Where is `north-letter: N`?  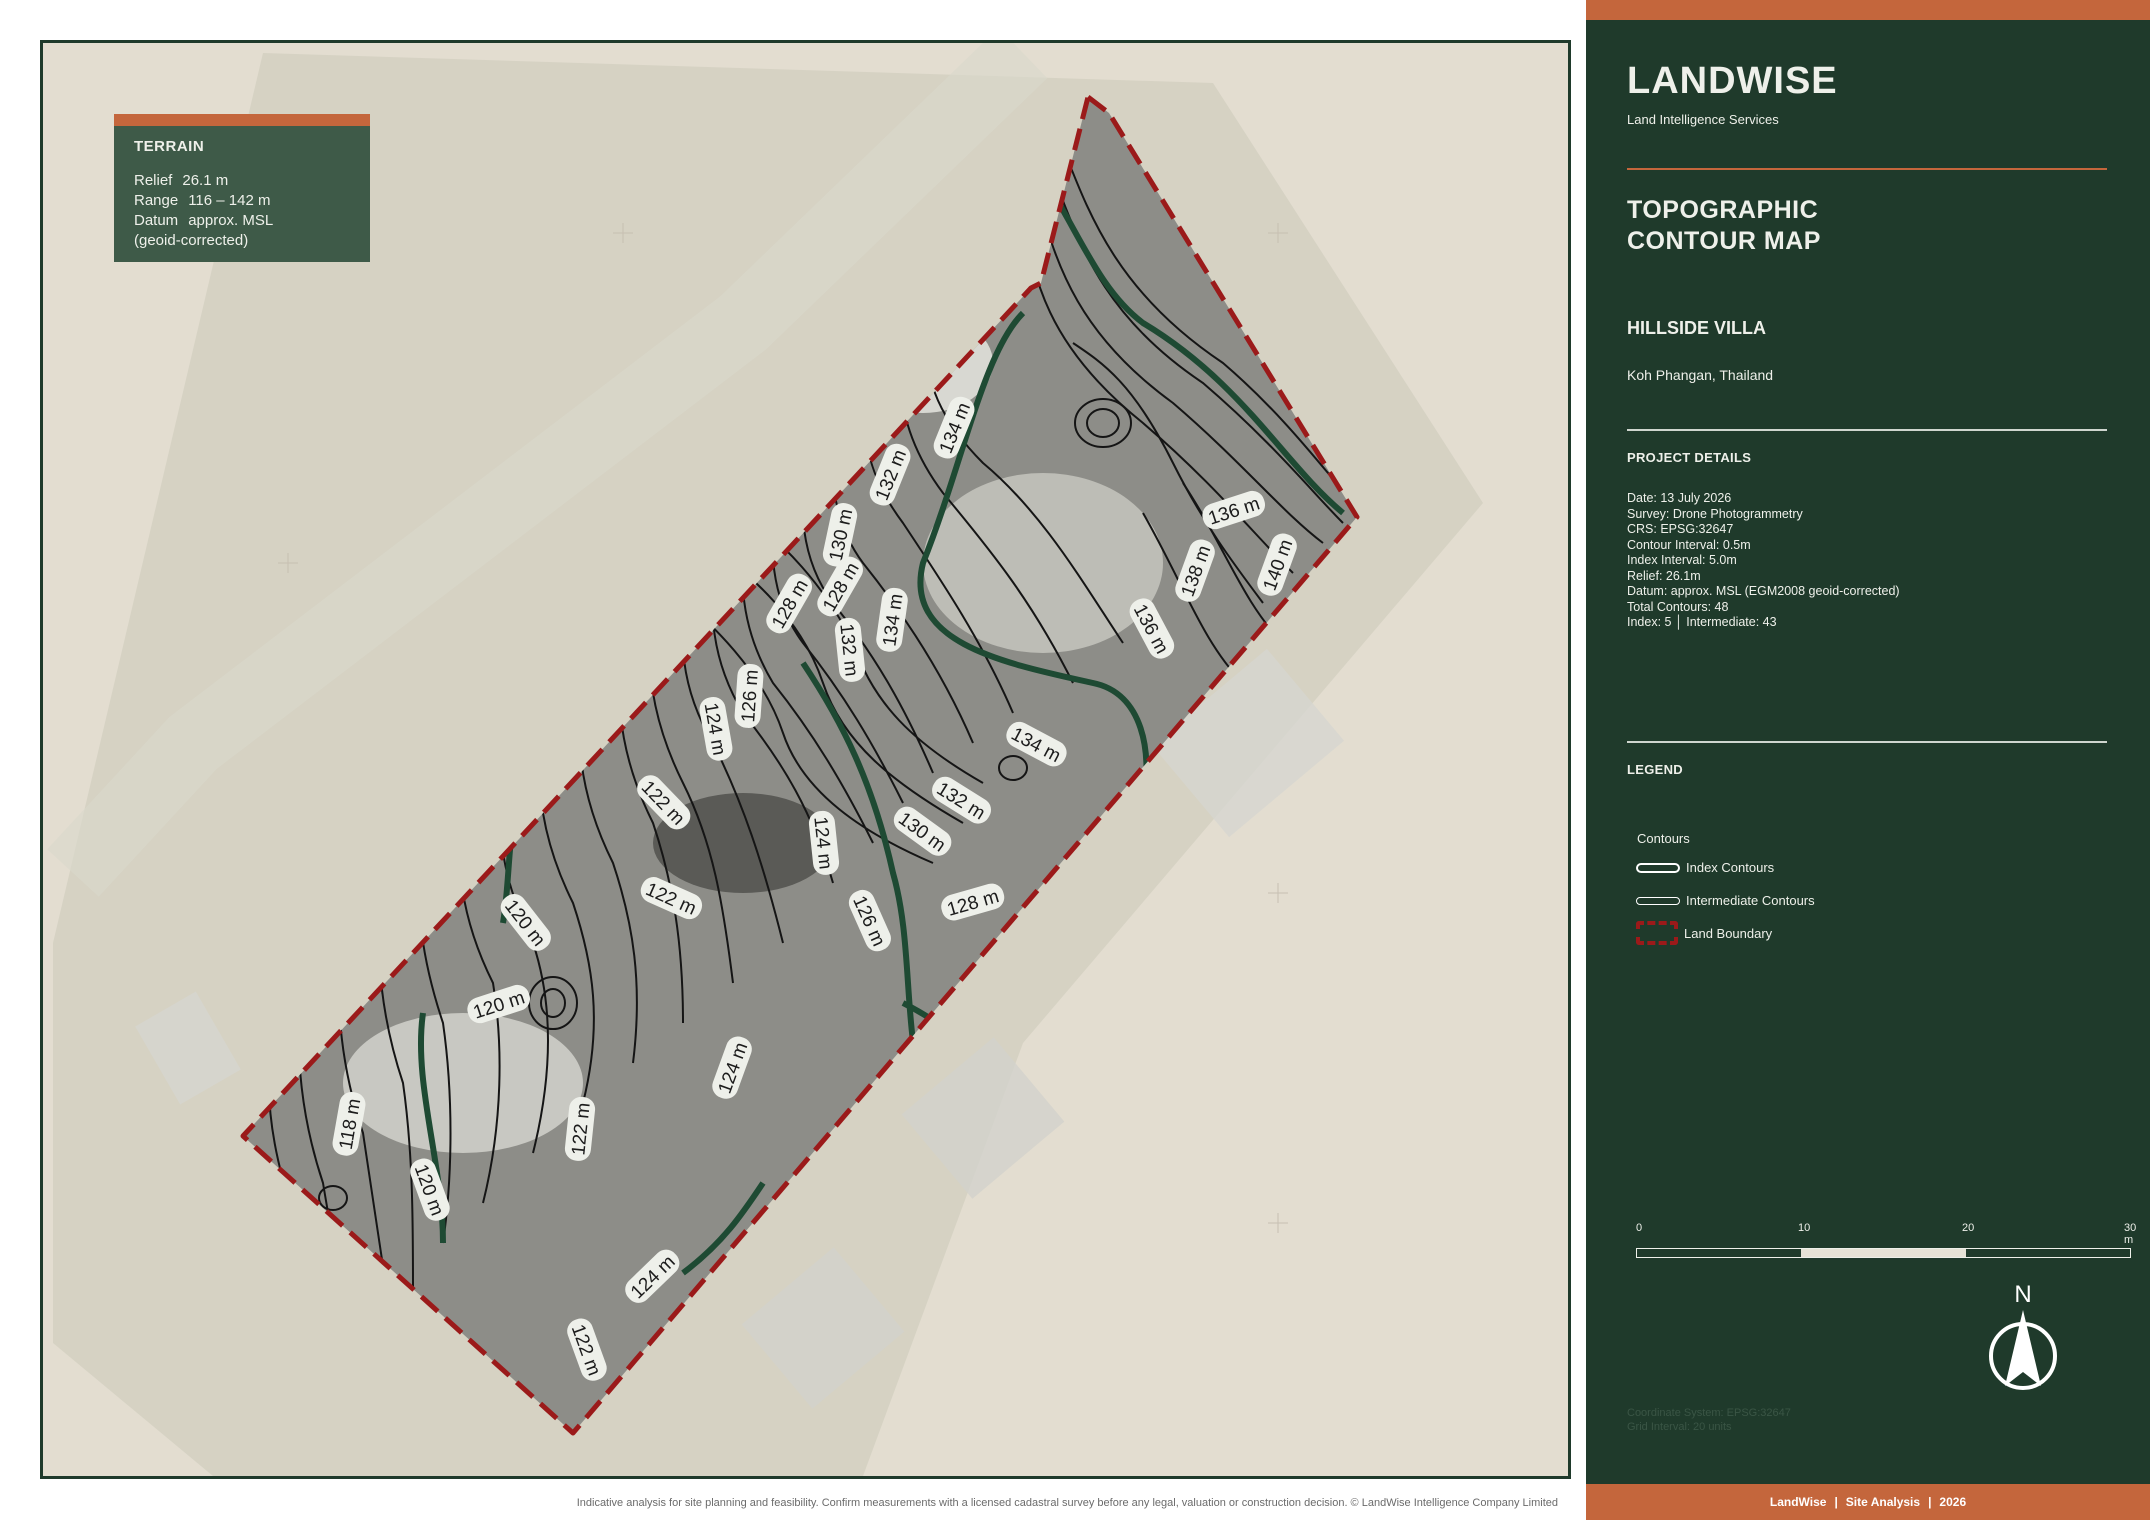
north-letter: N is located at coordinates (2022, 1294).